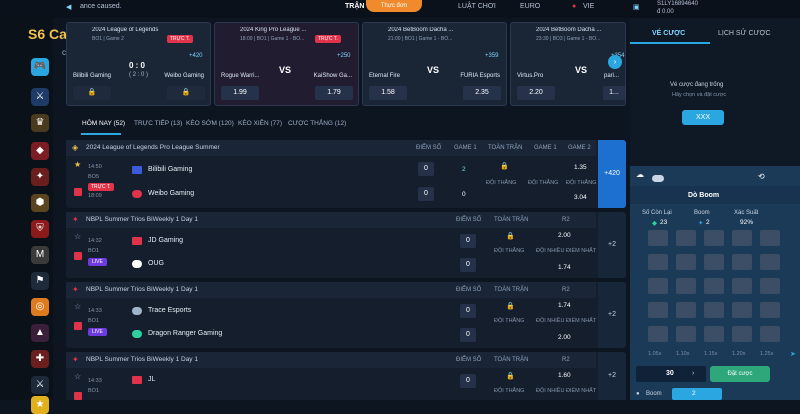 The height and width of the screenshot is (414, 800). What do you see at coordinates (793, 354) in the screenshot?
I see `next-arrow-icon: ➤` at bounding box center [793, 354].